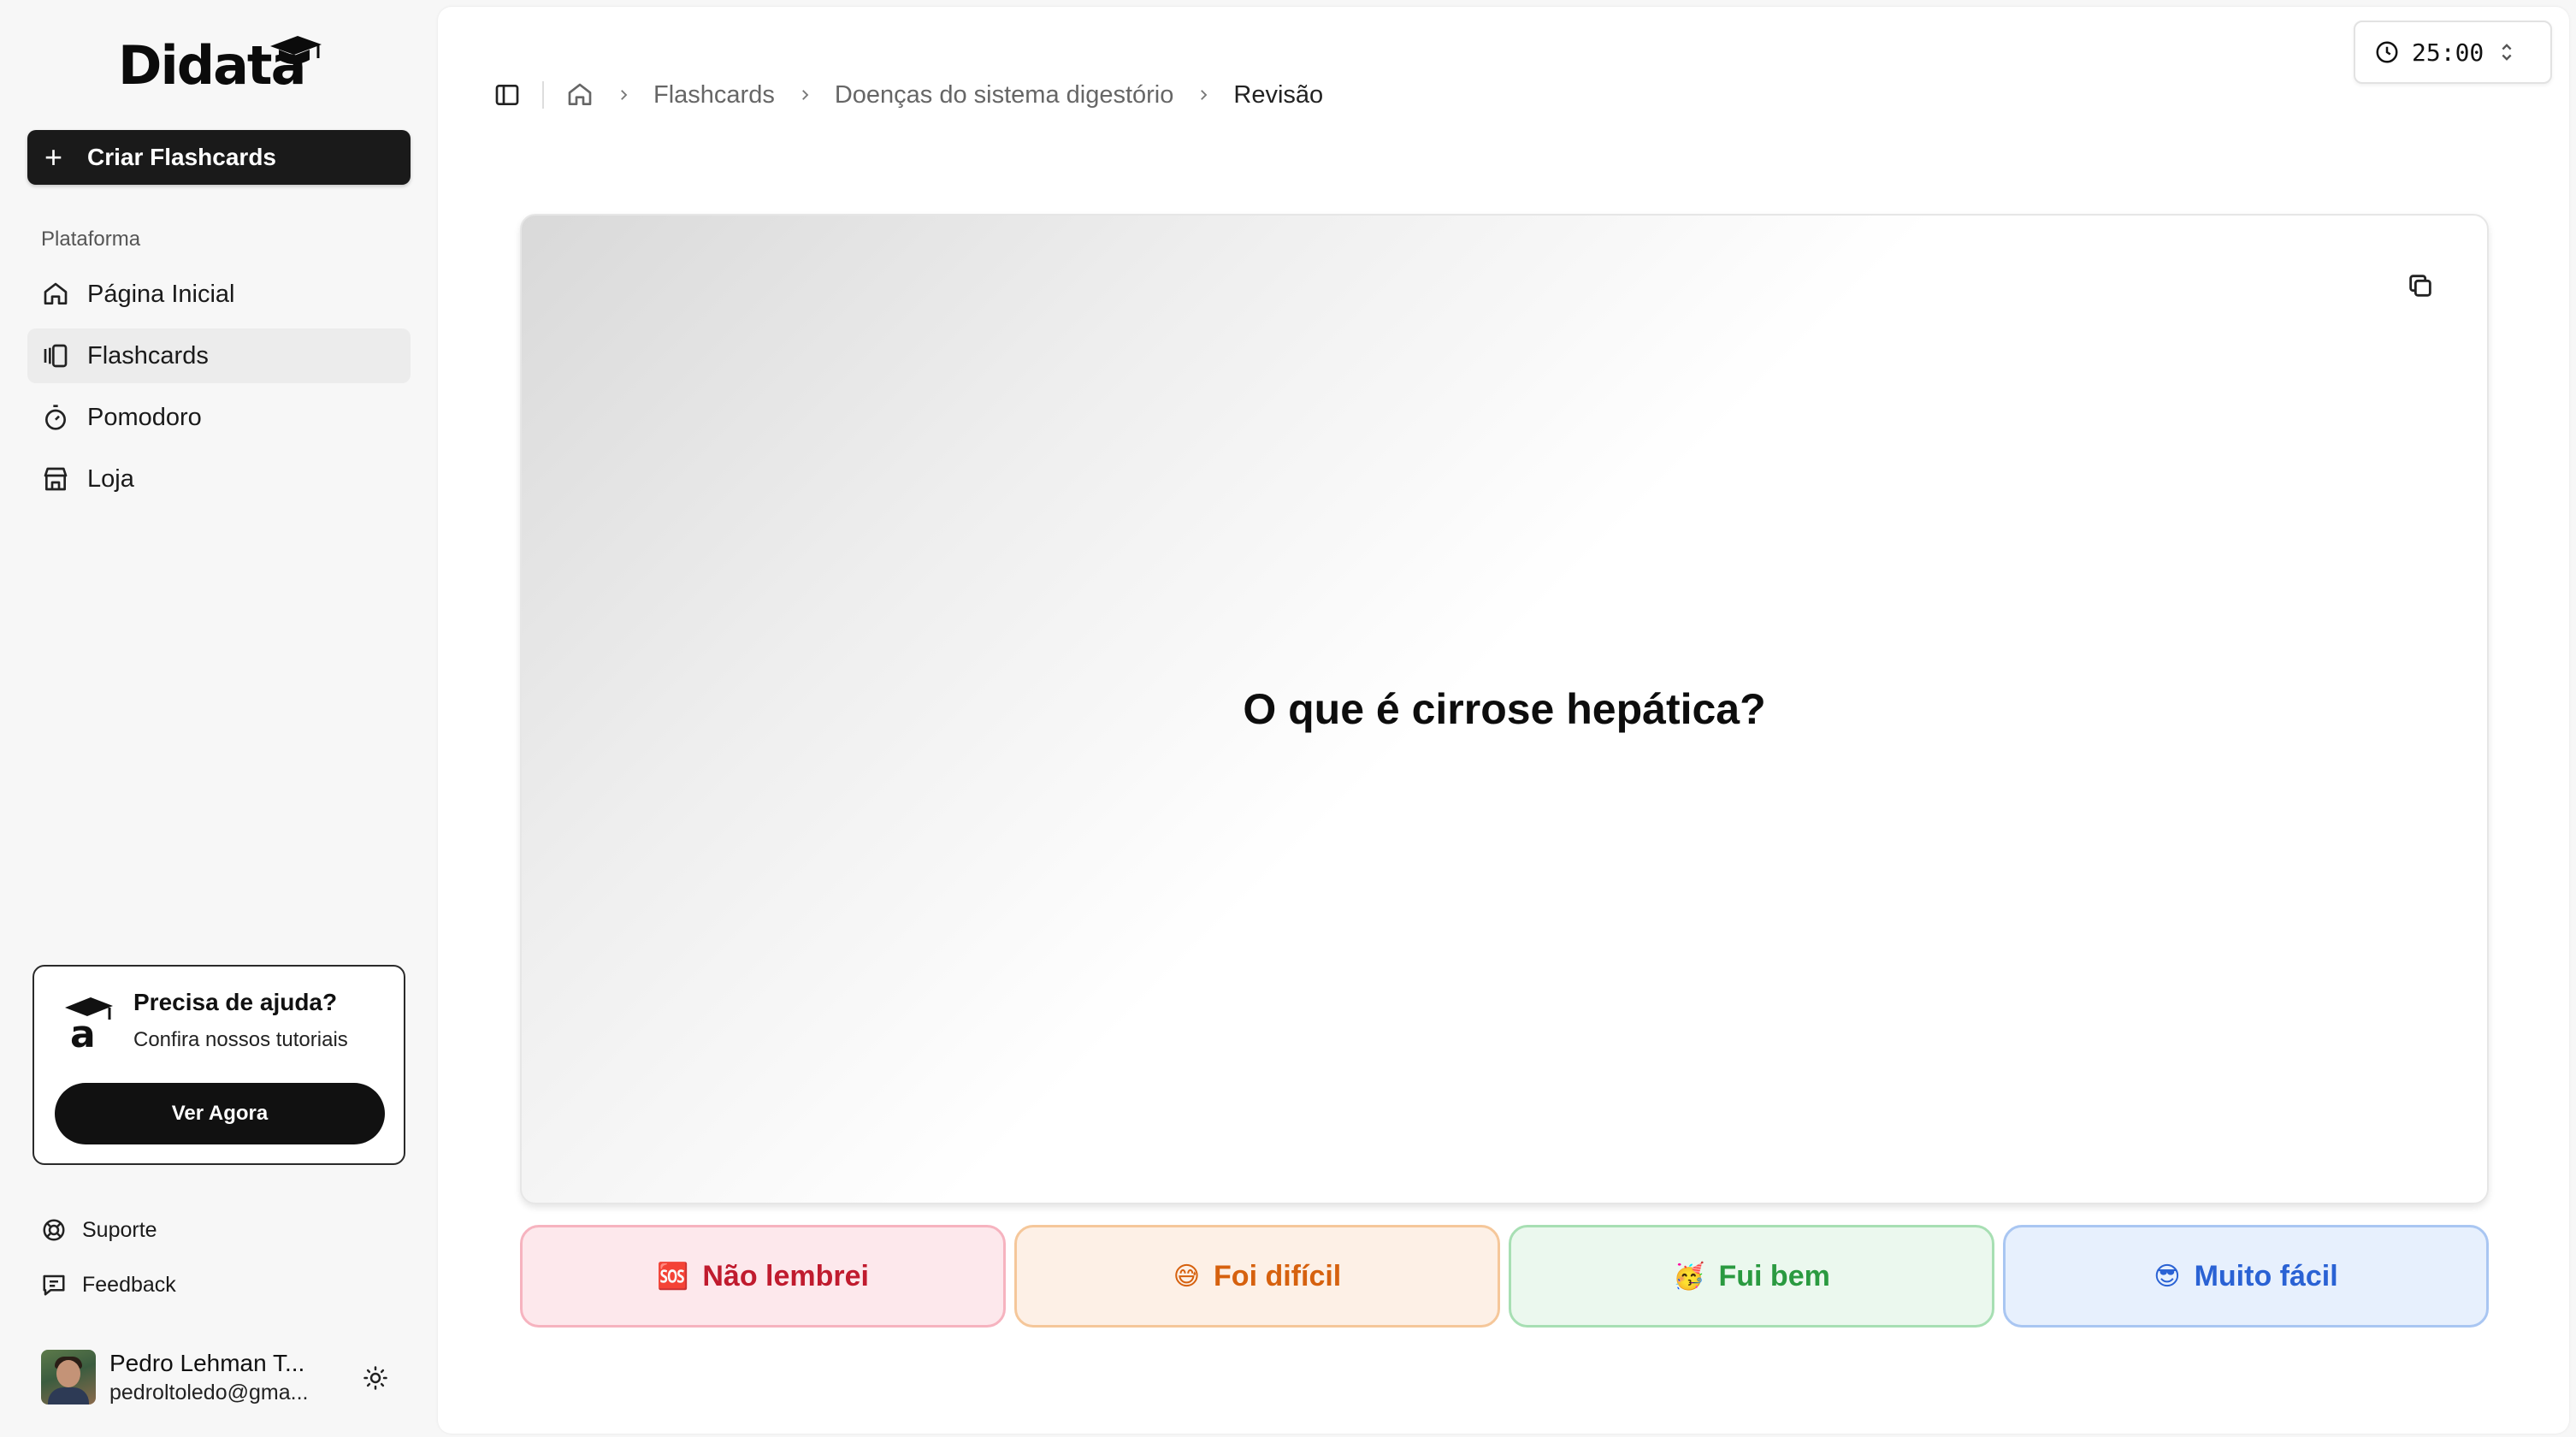 This screenshot has width=2576, height=1437. I want to click on support-link: Suporte, so click(99, 1230).